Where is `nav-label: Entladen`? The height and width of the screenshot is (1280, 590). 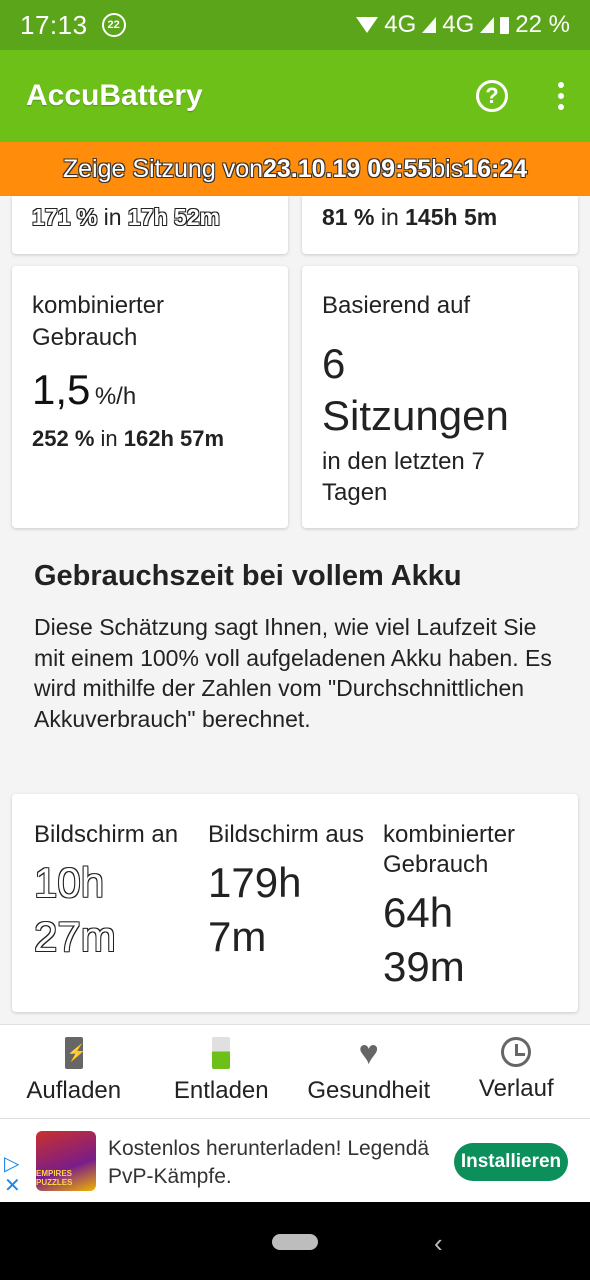
nav-label: Entladen is located at coordinates (221, 1090).